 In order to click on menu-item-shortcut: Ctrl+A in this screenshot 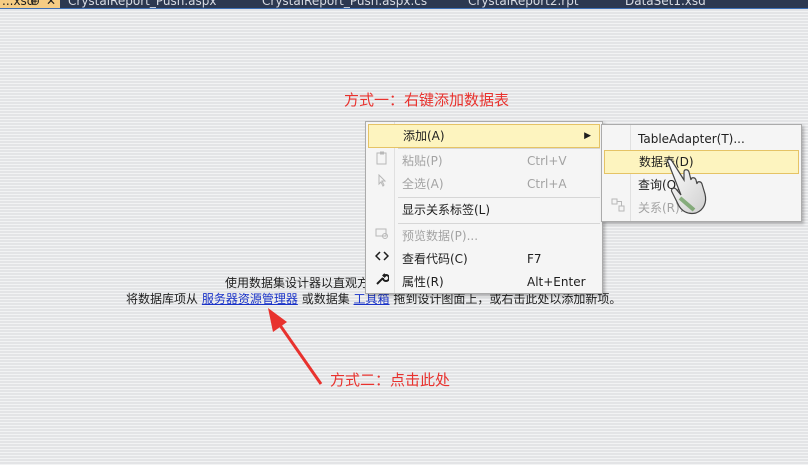, I will do `click(547, 184)`.